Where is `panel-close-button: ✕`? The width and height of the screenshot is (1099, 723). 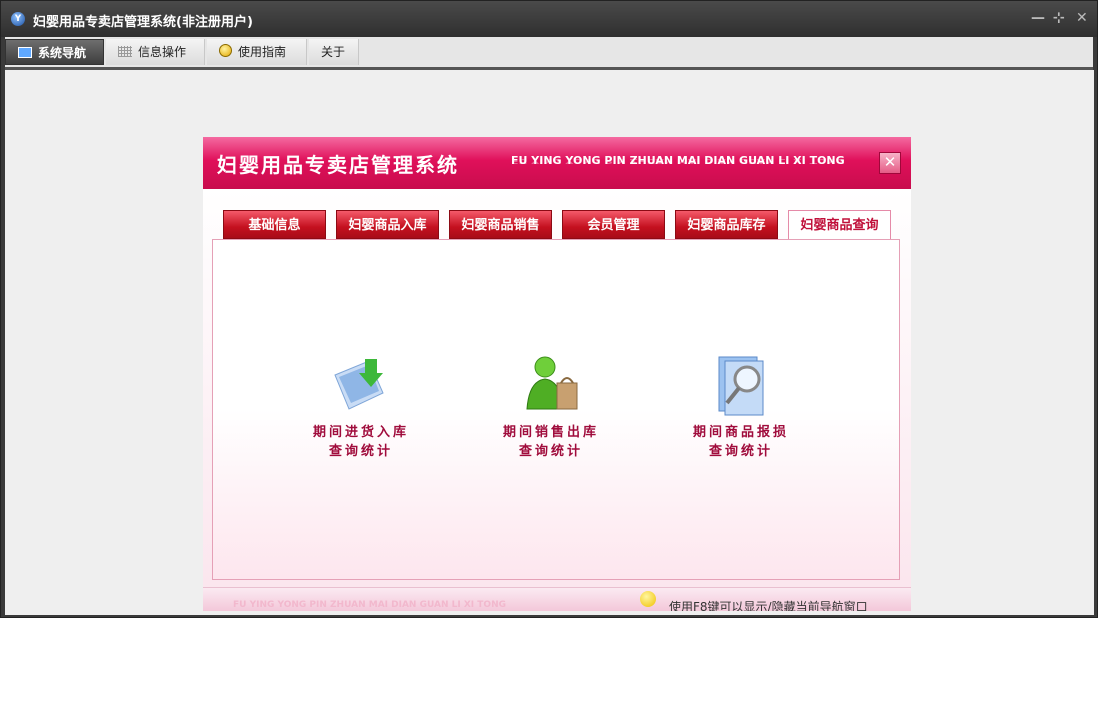 panel-close-button: ✕ is located at coordinates (890, 163).